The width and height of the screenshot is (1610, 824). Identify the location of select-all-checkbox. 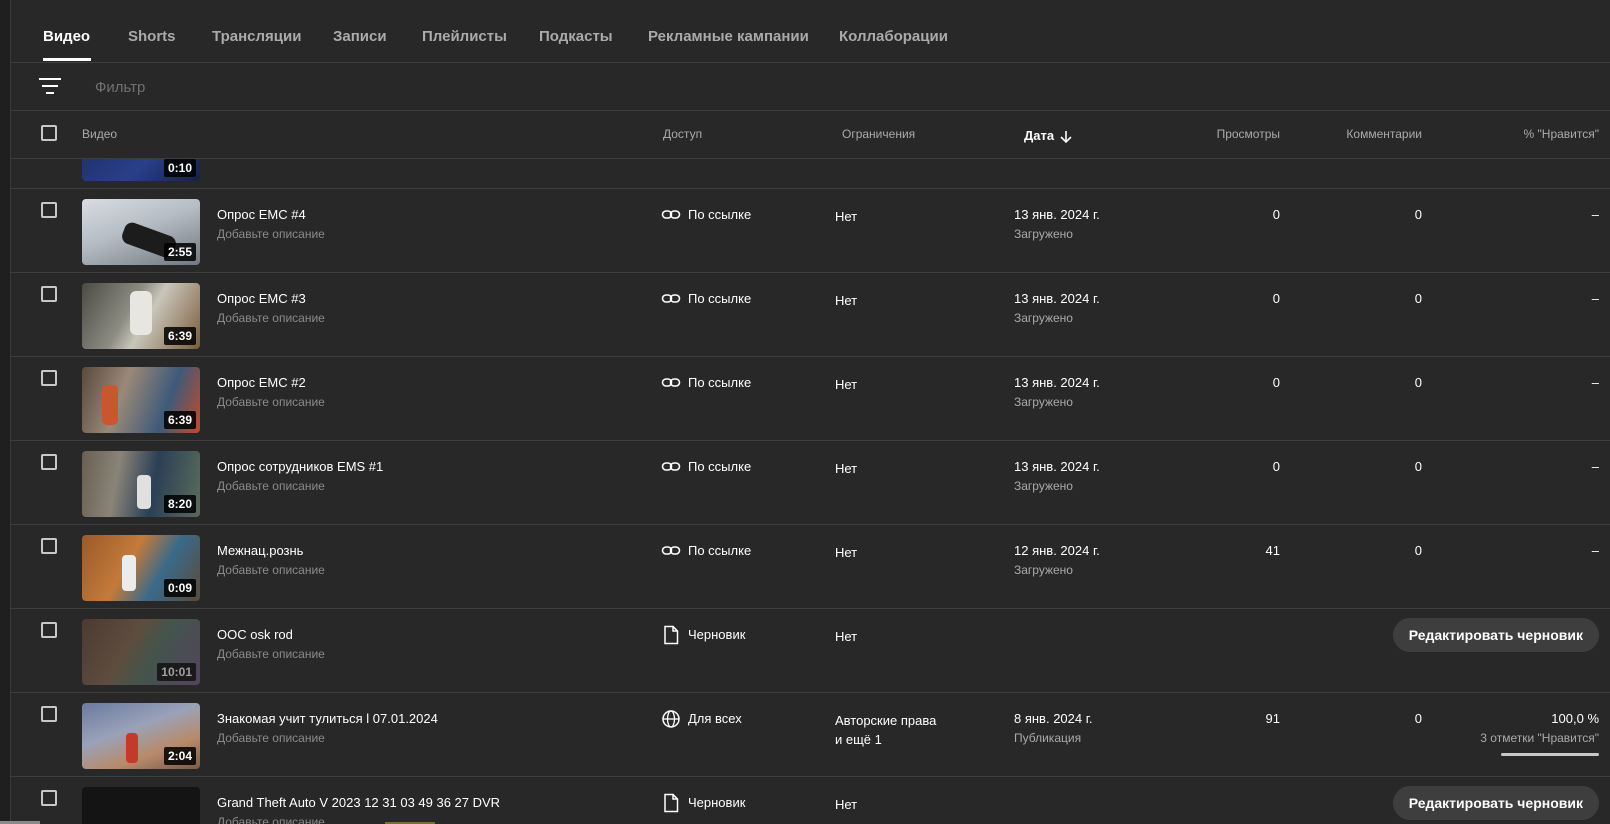
(49, 133).